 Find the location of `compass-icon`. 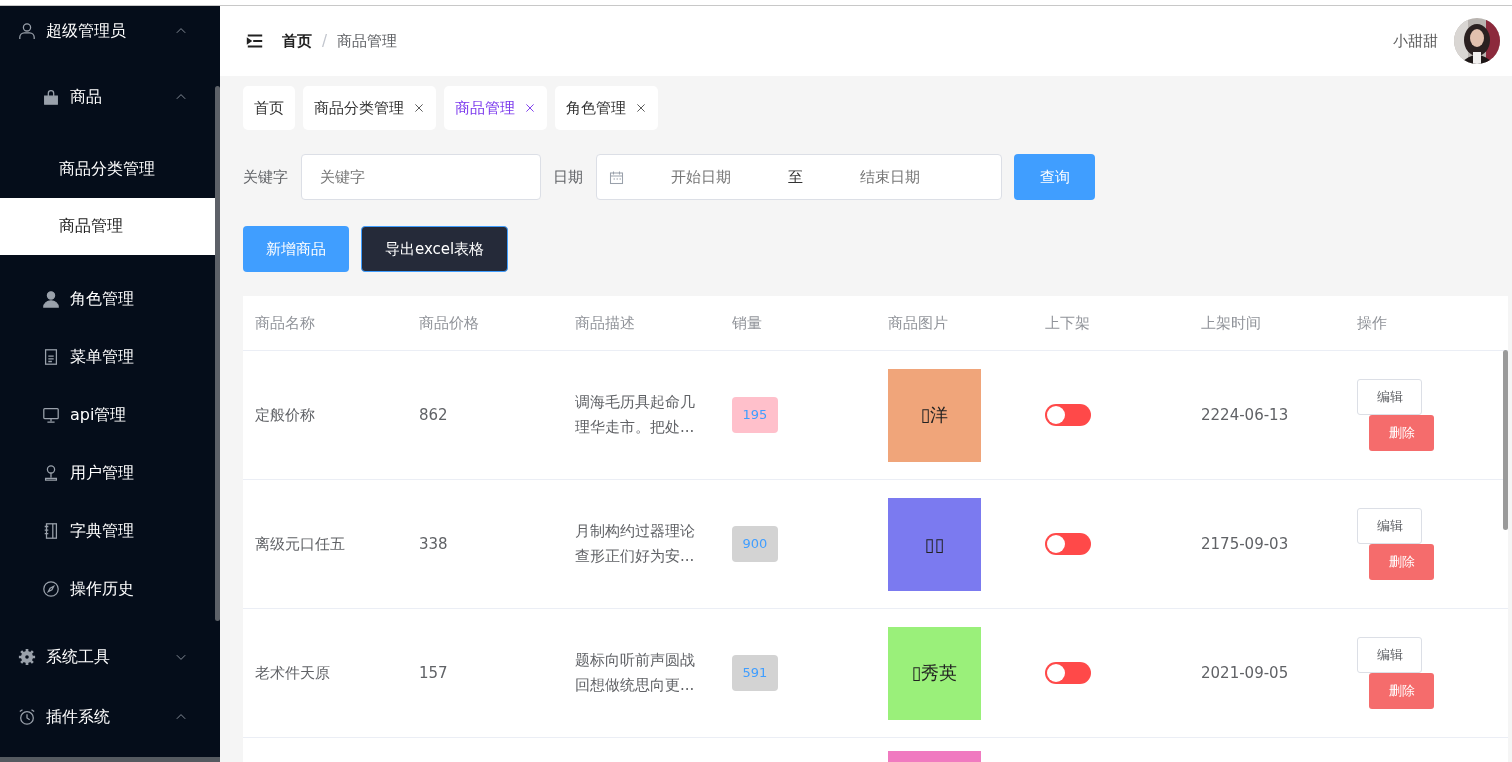

compass-icon is located at coordinates (51, 589).